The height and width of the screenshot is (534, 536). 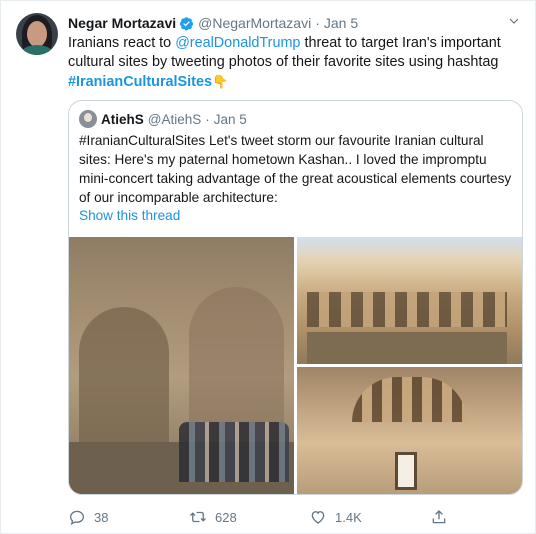 I want to click on retweet-count: 628, so click(x=226, y=517).